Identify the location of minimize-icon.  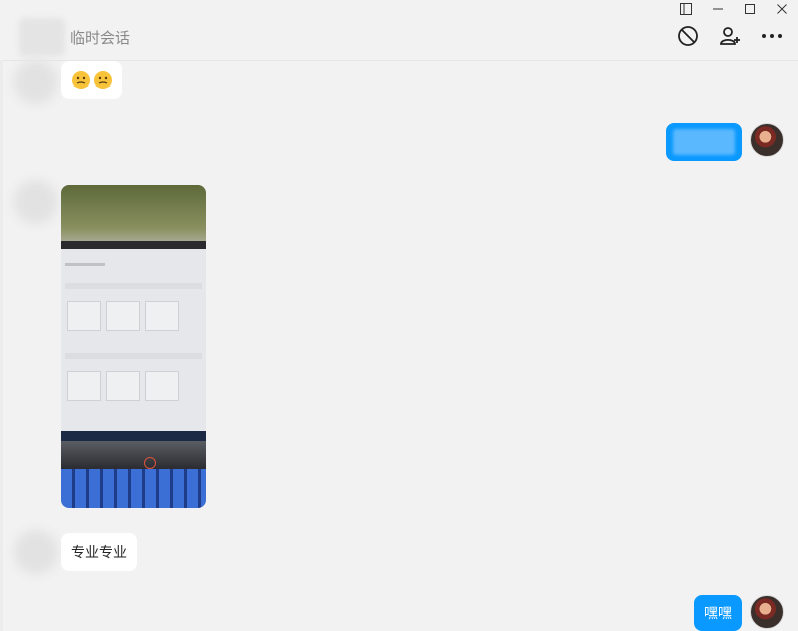
(718, 9).